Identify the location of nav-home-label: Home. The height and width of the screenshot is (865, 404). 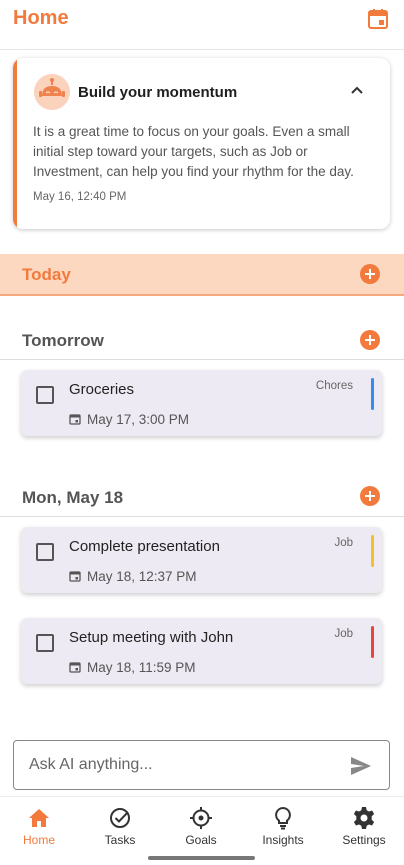
(38, 840).